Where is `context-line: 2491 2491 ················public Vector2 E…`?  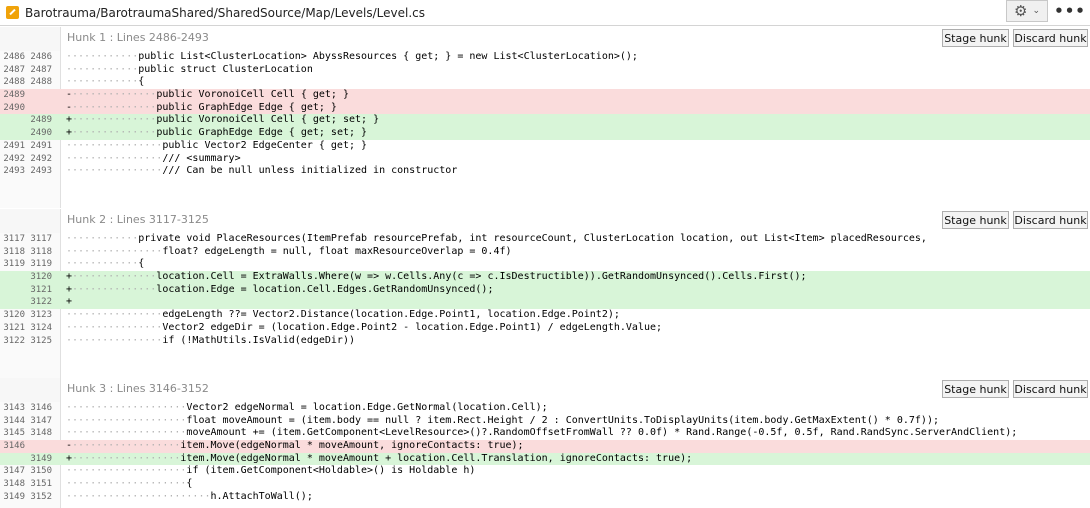 context-line: 2491 2491 ················public Vector2 E… is located at coordinates (545, 146).